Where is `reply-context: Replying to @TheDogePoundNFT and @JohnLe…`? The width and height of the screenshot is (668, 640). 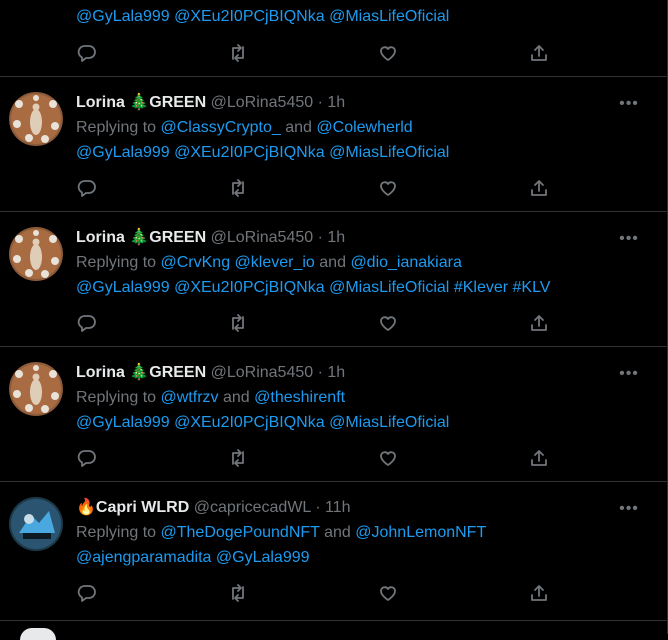 reply-context: Replying to @TheDogePoundNFT and @JohnLe… is located at coordinates (281, 532).